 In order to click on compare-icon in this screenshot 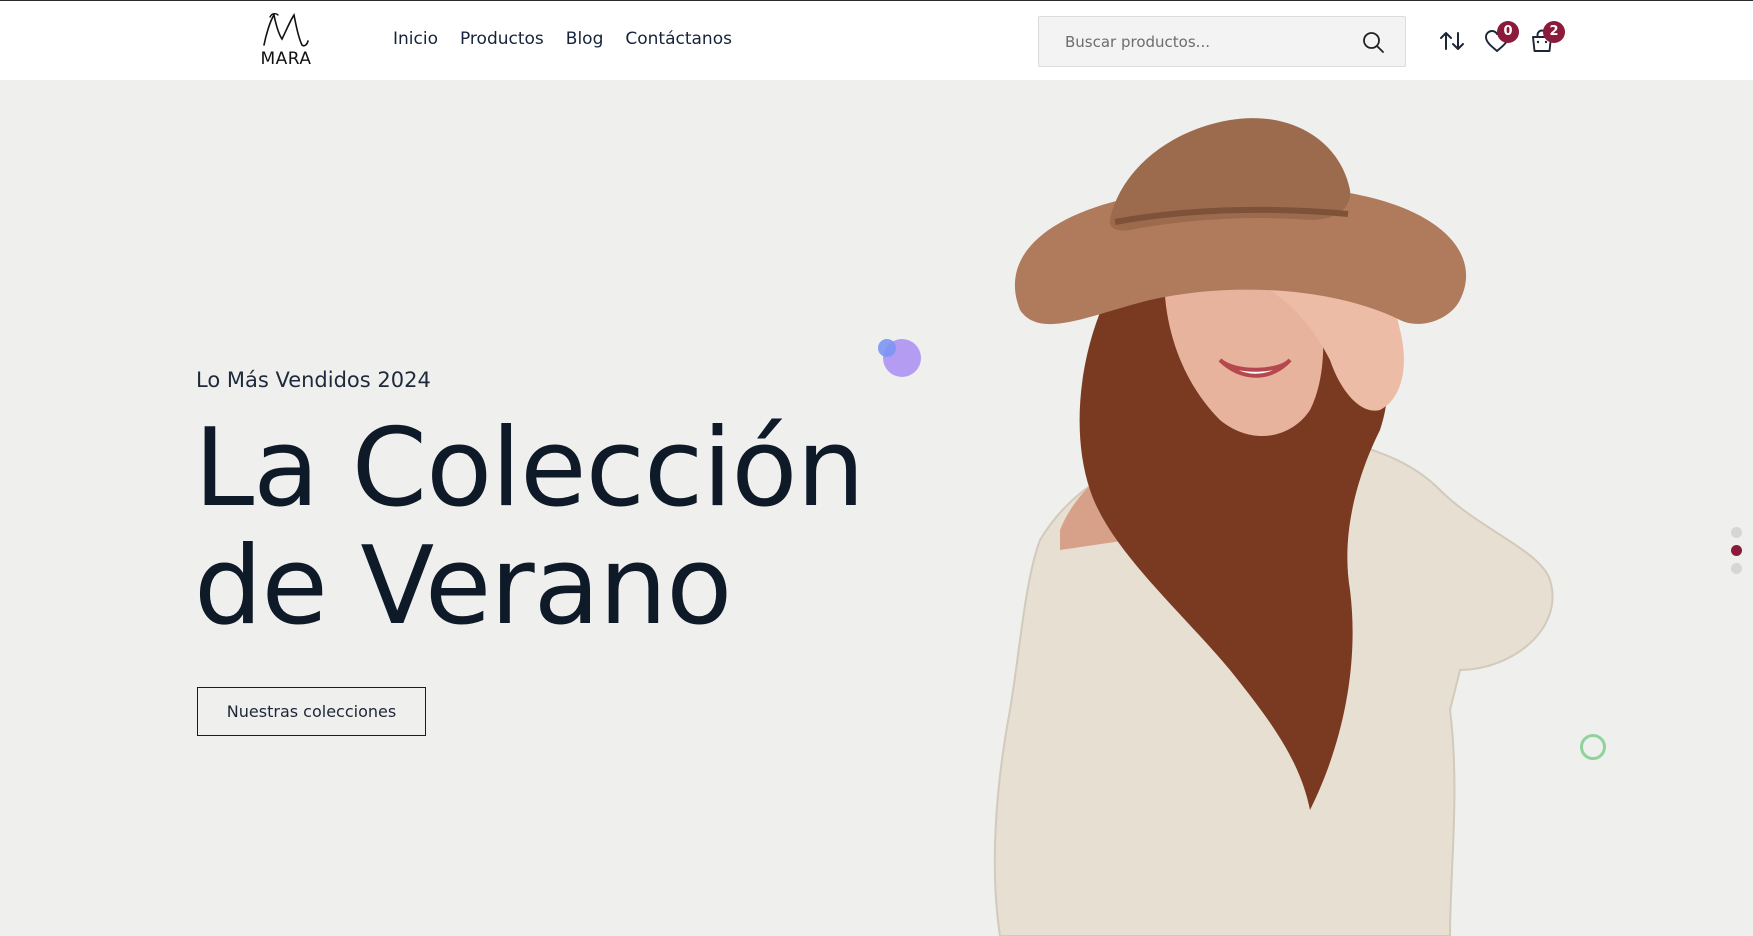, I will do `click(1452, 41)`.